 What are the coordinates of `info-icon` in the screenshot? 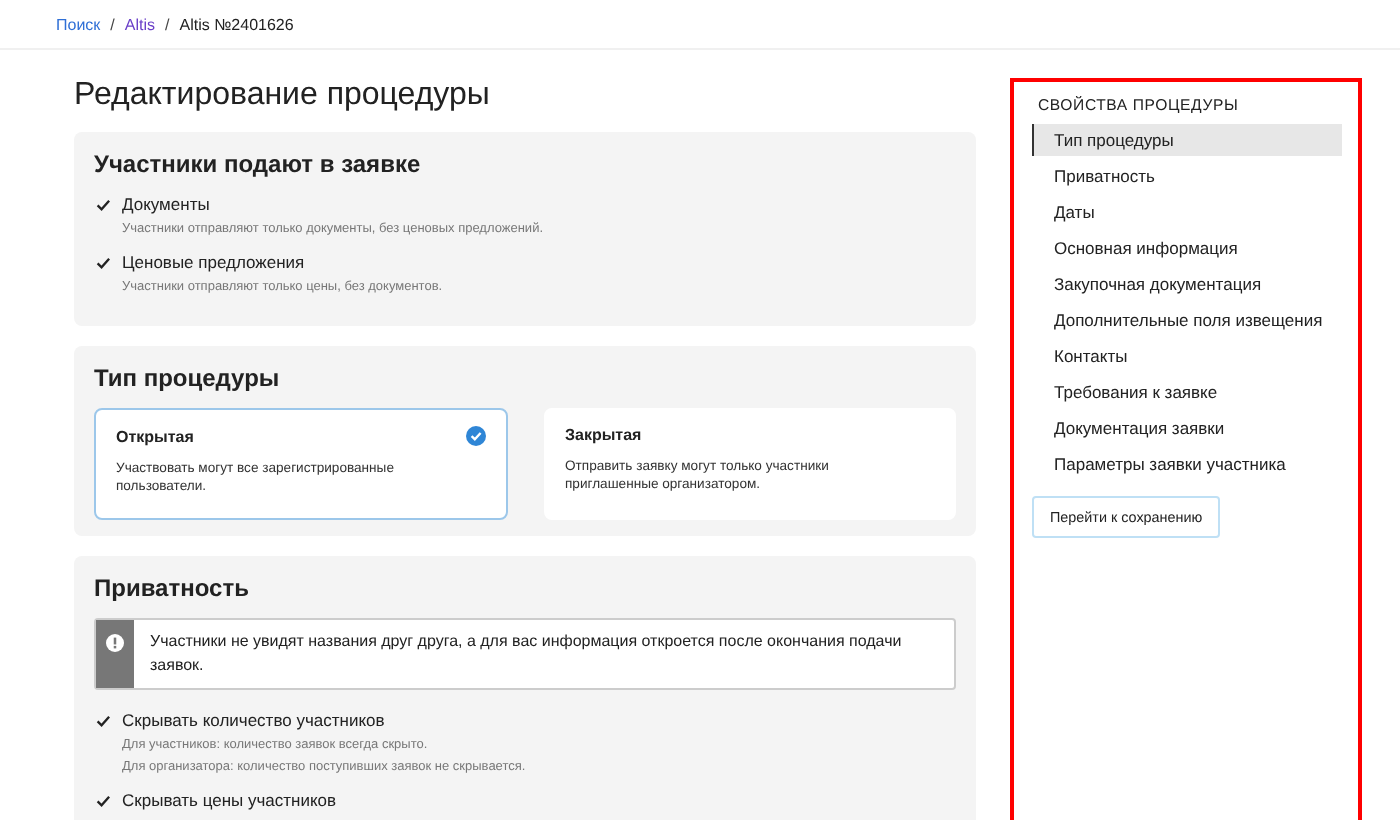 It's located at (115, 643).